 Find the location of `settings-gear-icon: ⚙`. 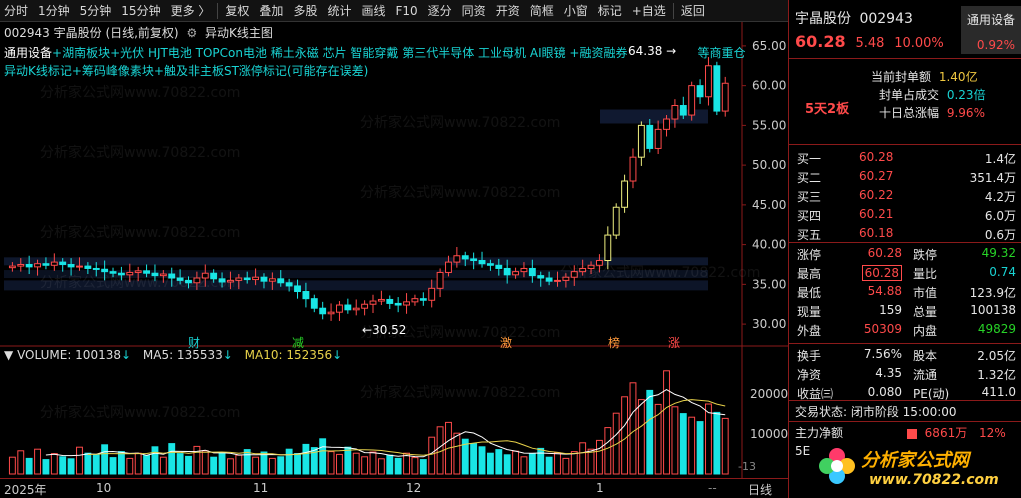

settings-gear-icon: ⚙ is located at coordinates (191, 33).